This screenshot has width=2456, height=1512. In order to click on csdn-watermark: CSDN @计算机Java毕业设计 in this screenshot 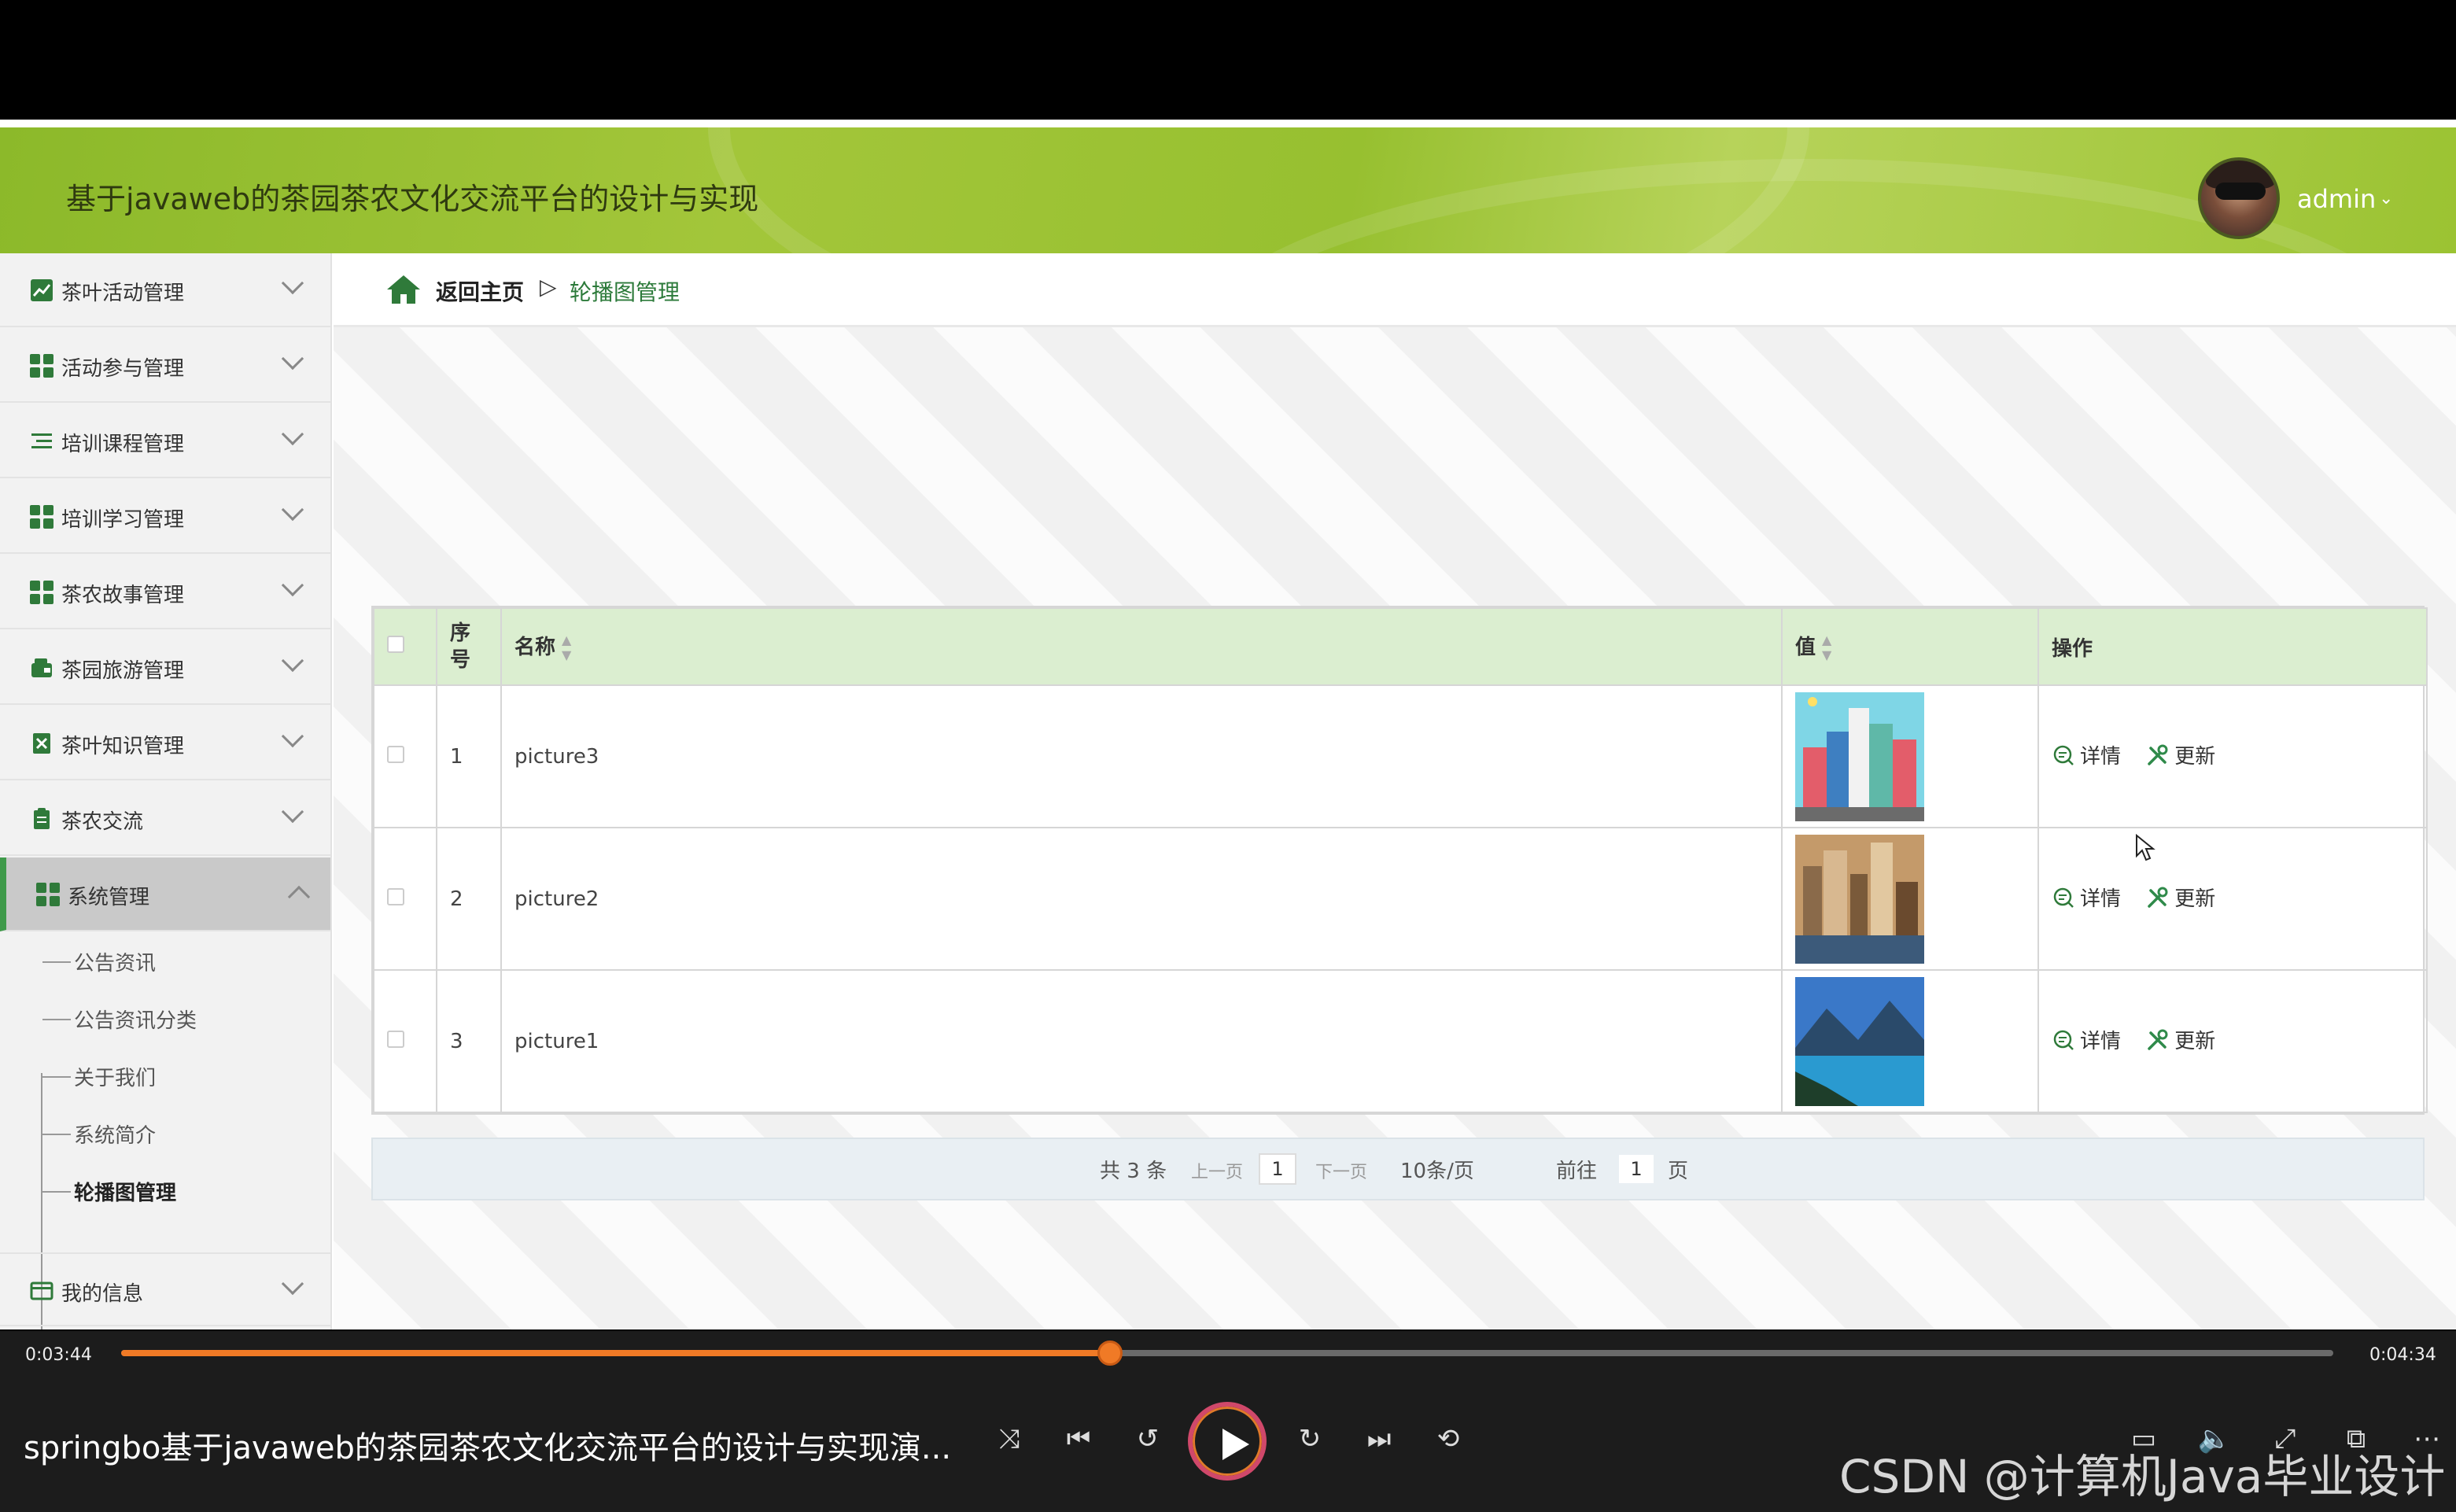, I will do `click(2142, 1476)`.